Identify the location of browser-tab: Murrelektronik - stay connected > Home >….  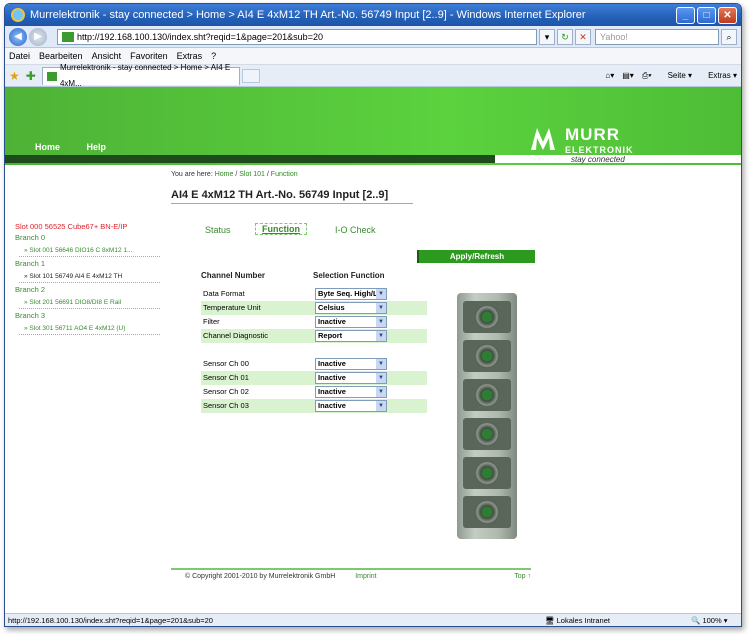
(140, 75).